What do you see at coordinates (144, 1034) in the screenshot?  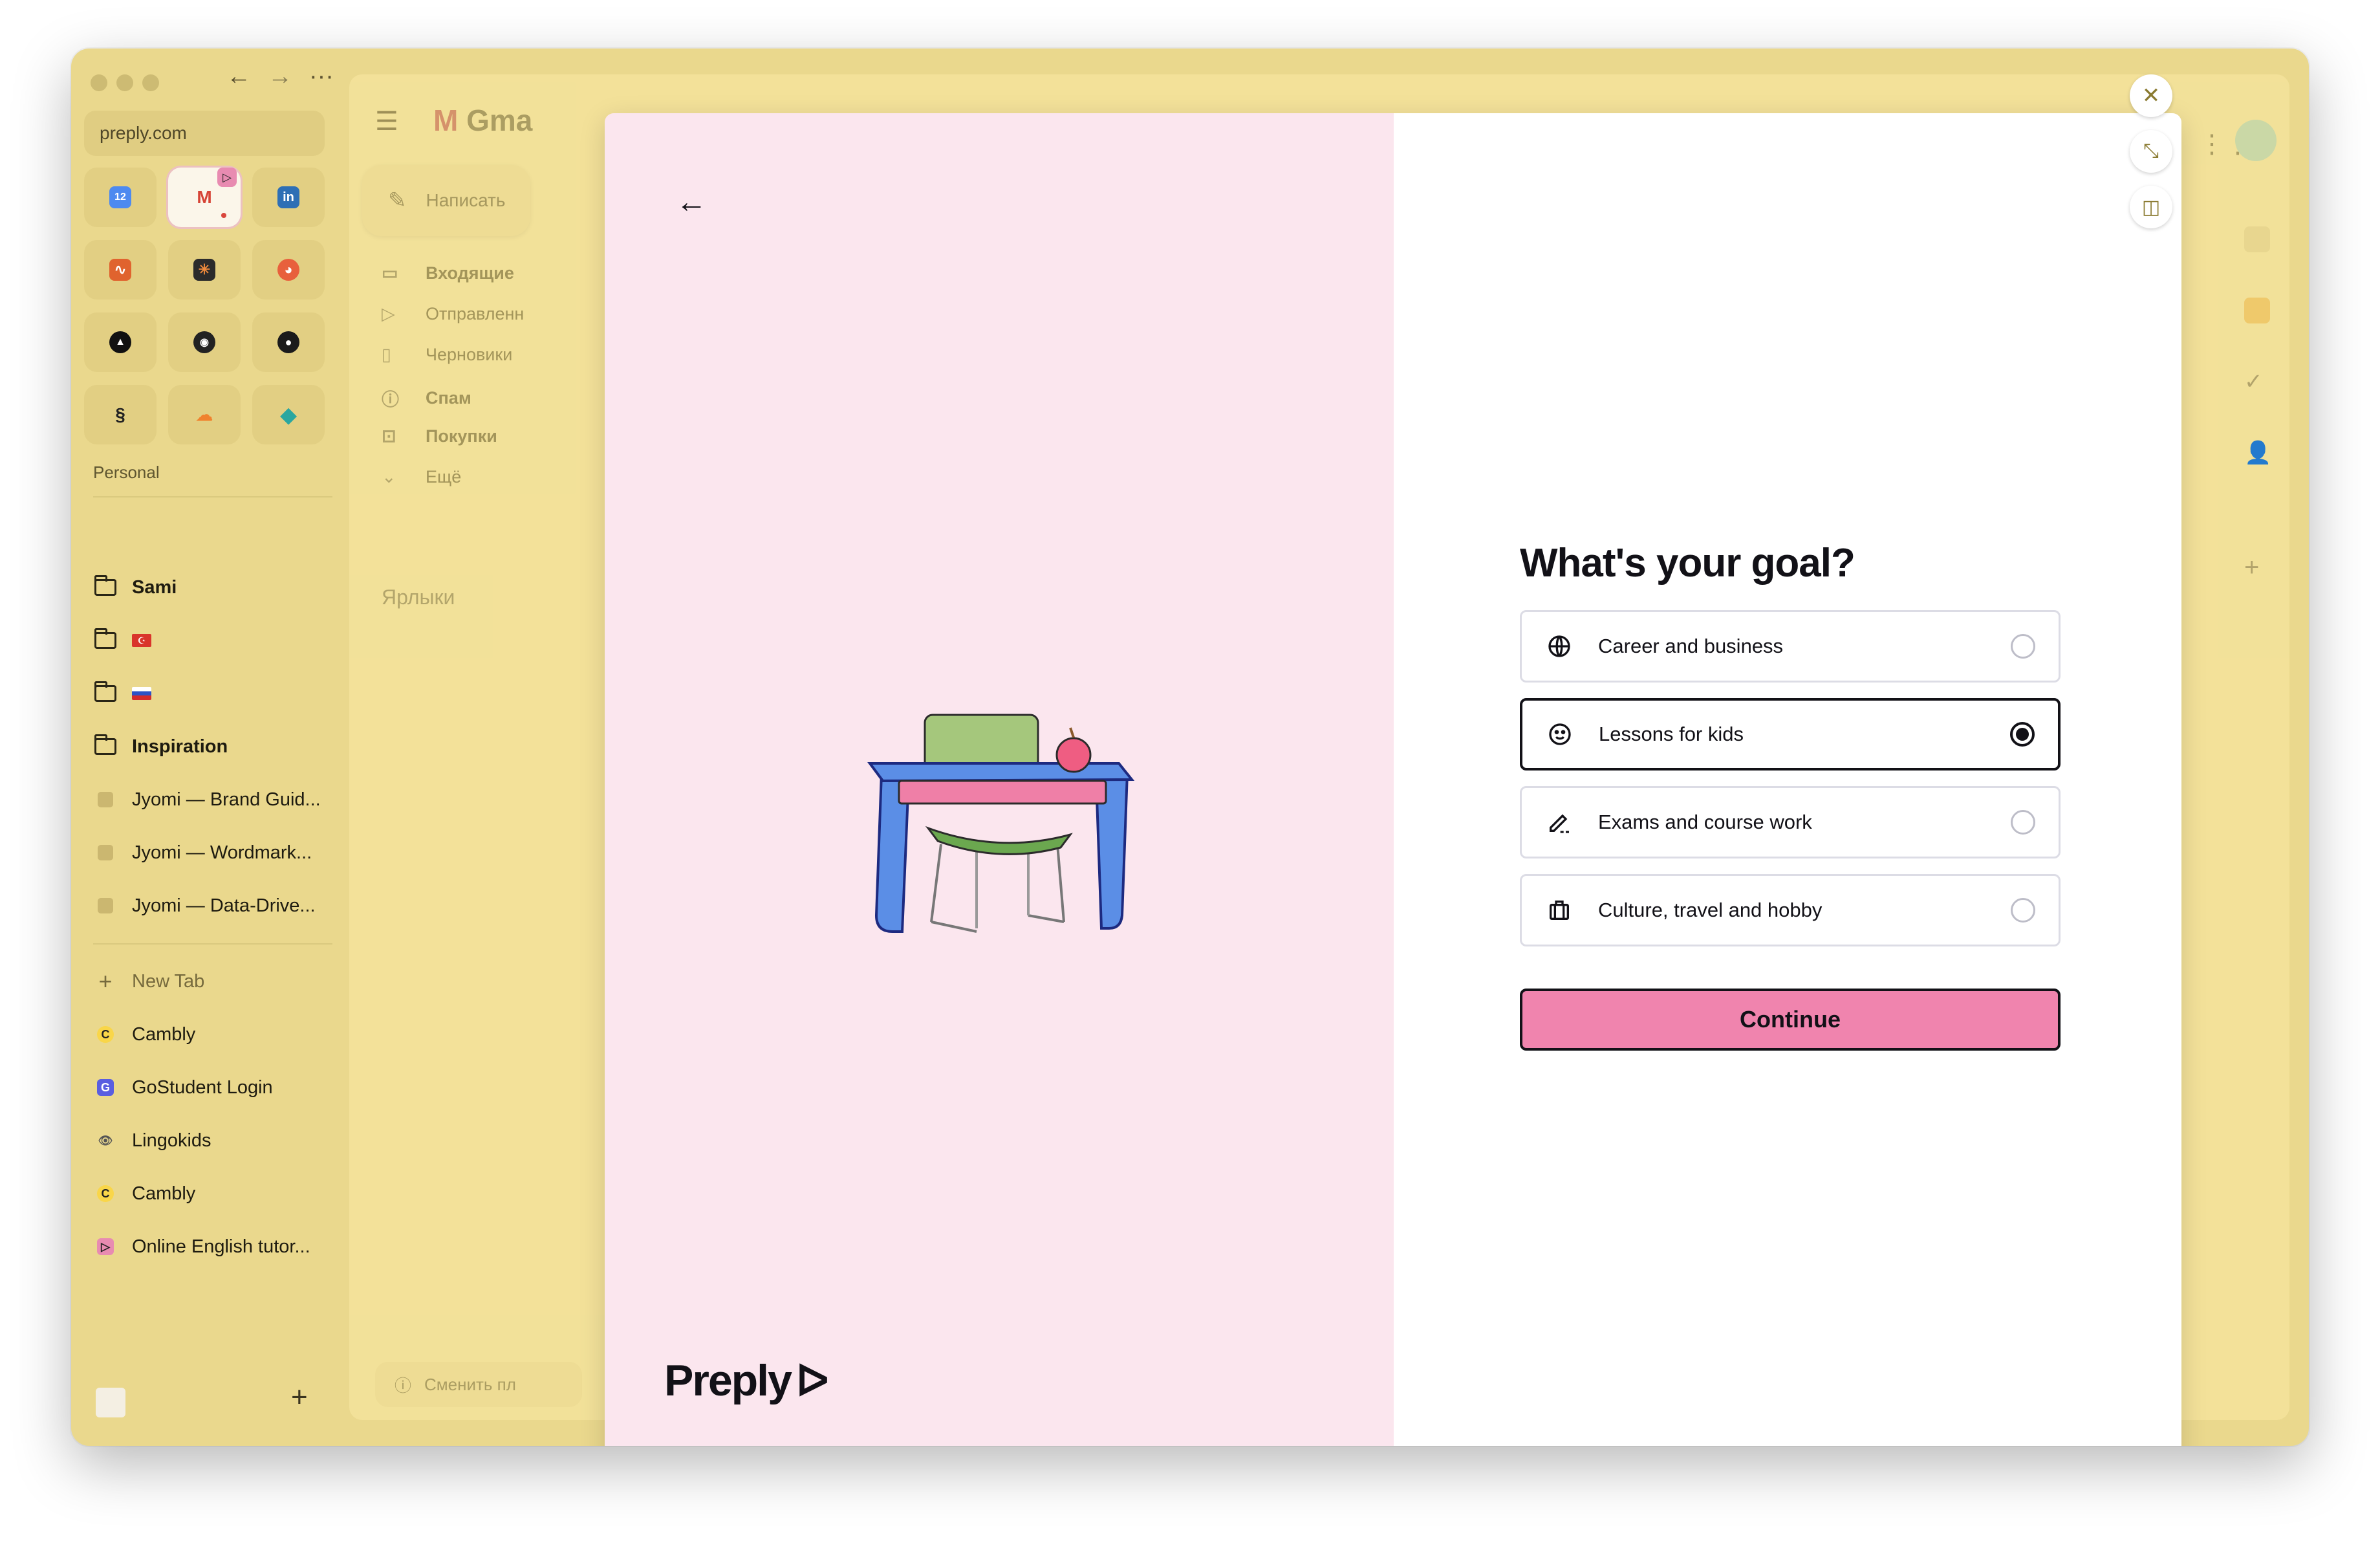 I see `tab-cambly-1: C Cambly` at bounding box center [144, 1034].